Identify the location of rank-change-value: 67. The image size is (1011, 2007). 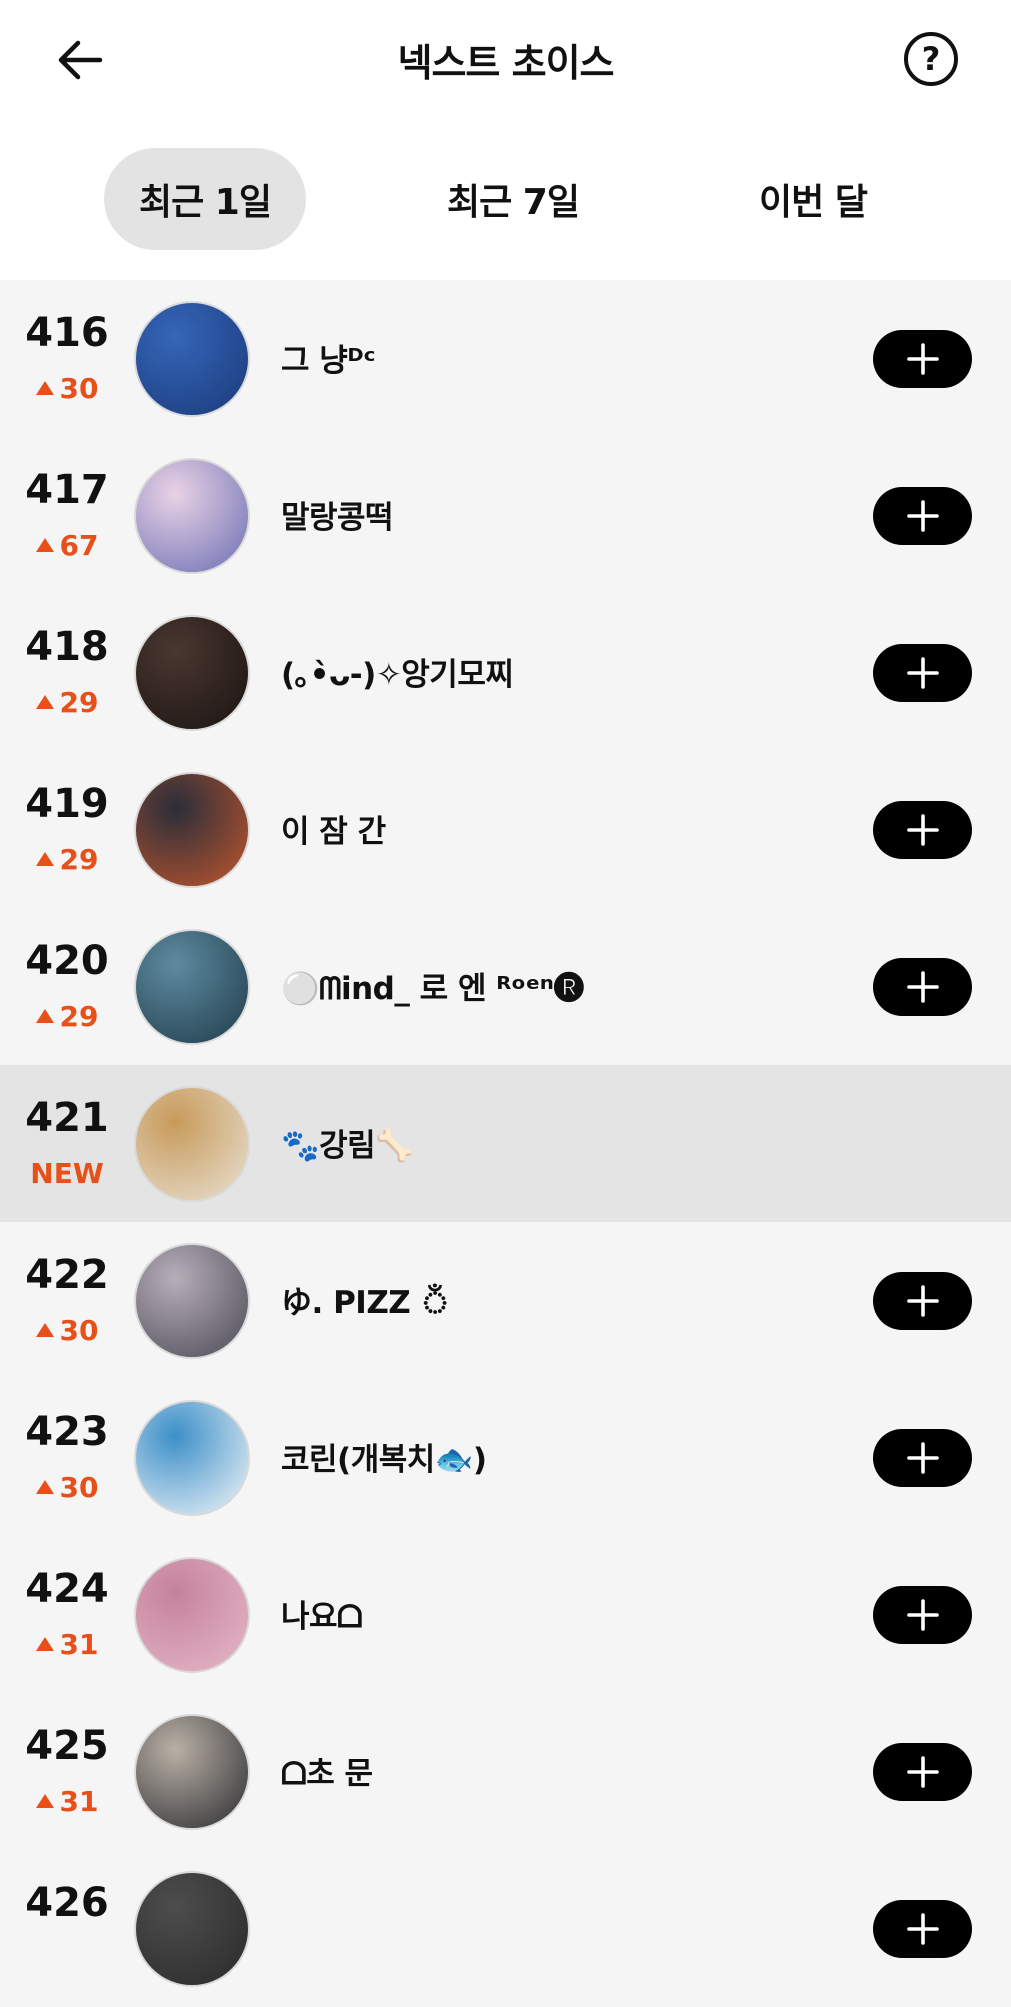
(79, 545).